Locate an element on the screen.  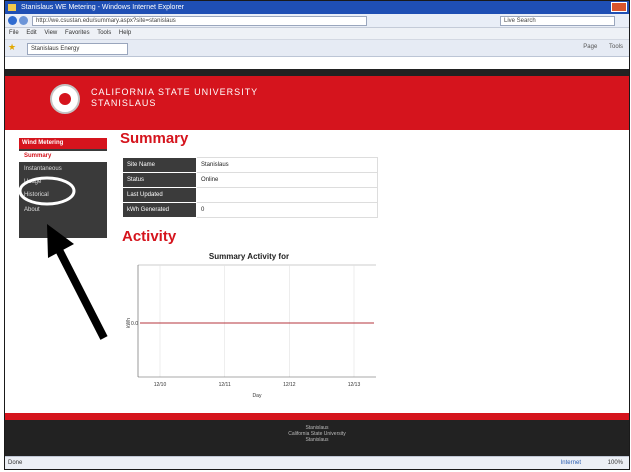
annotation-overlay is located at coordinates (63, 258).